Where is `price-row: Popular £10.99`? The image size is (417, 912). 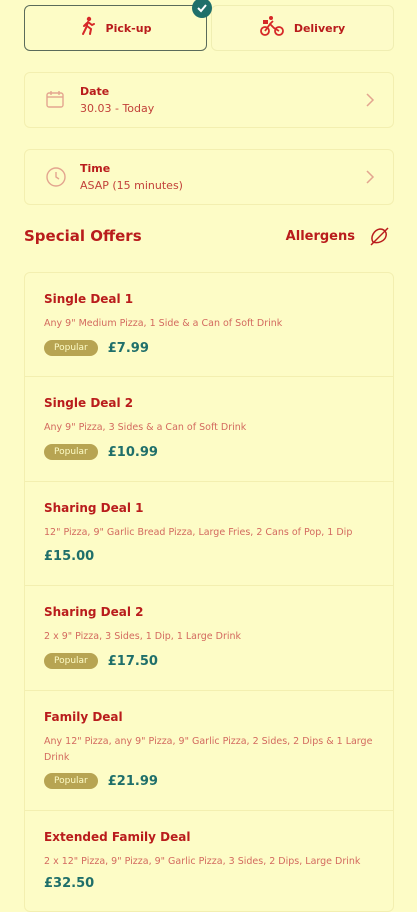
price-row: Popular £10.99 is located at coordinates (101, 452).